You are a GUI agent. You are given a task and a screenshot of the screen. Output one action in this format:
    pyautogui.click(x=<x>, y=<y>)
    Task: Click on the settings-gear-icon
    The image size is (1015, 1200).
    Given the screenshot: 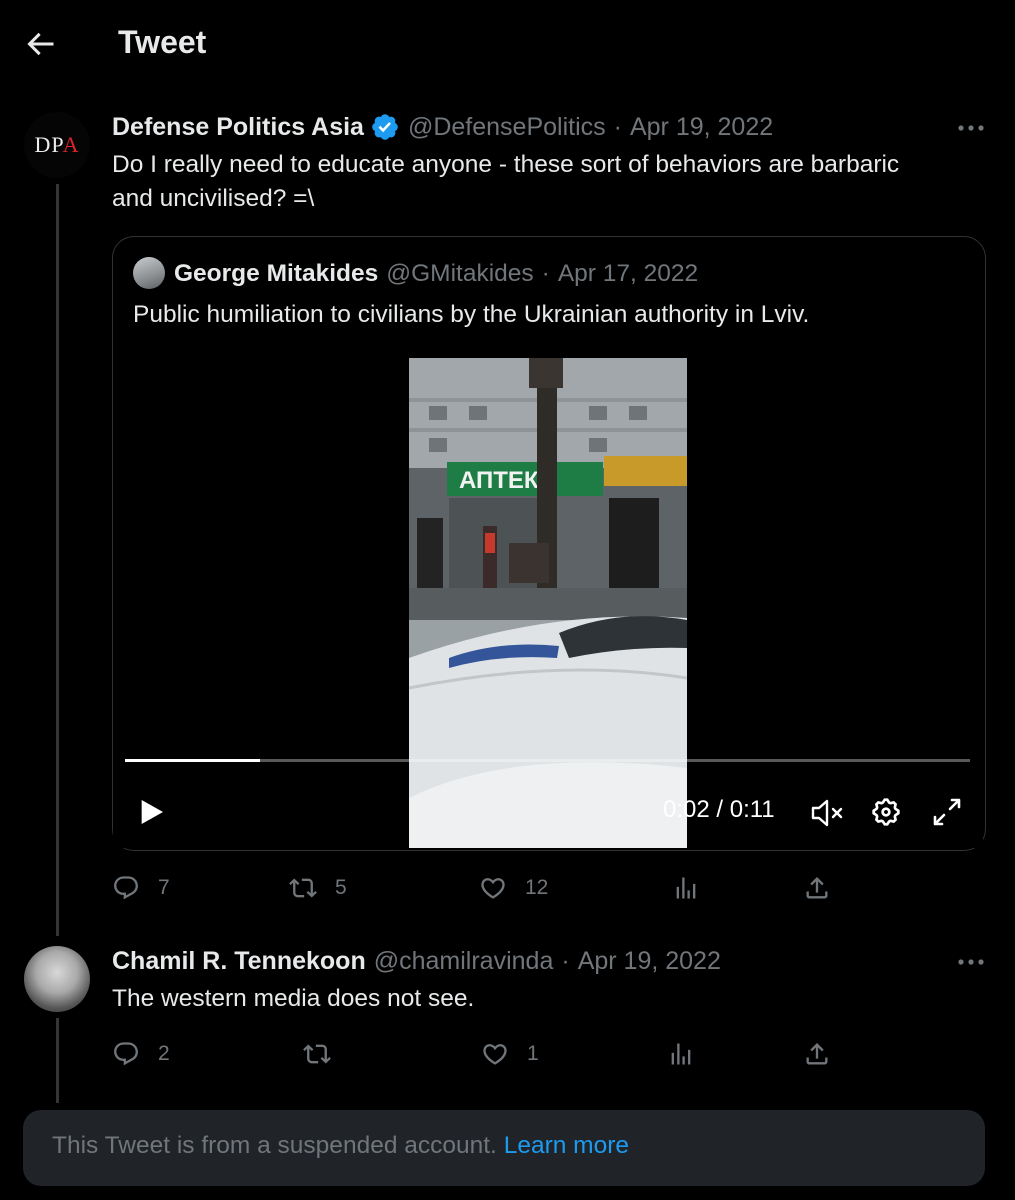 What is the action you would take?
    pyautogui.click(x=886, y=812)
    